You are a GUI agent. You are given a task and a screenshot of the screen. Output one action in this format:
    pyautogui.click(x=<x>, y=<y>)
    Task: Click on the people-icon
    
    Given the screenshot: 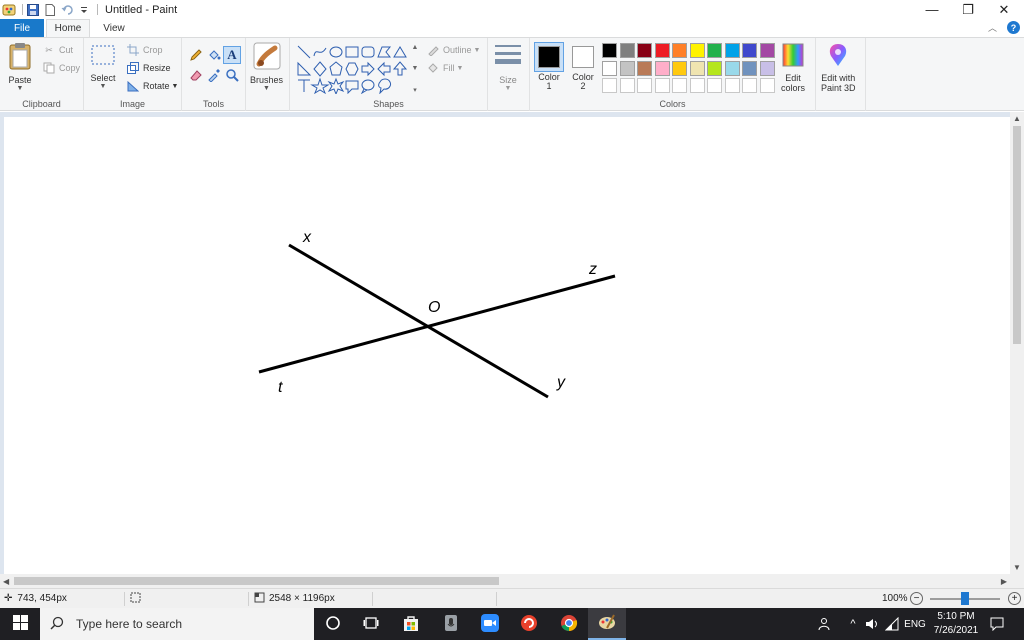 What is the action you would take?
    pyautogui.click(x=825, y=624)
    